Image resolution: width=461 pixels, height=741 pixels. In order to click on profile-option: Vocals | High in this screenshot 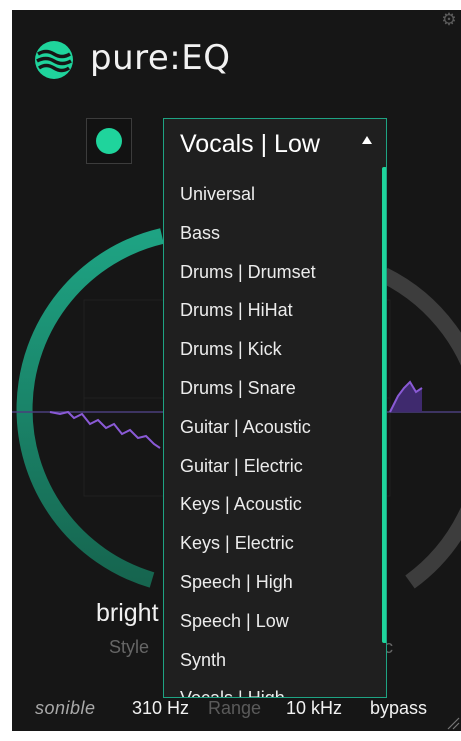, I will do `click(275, 688)`.